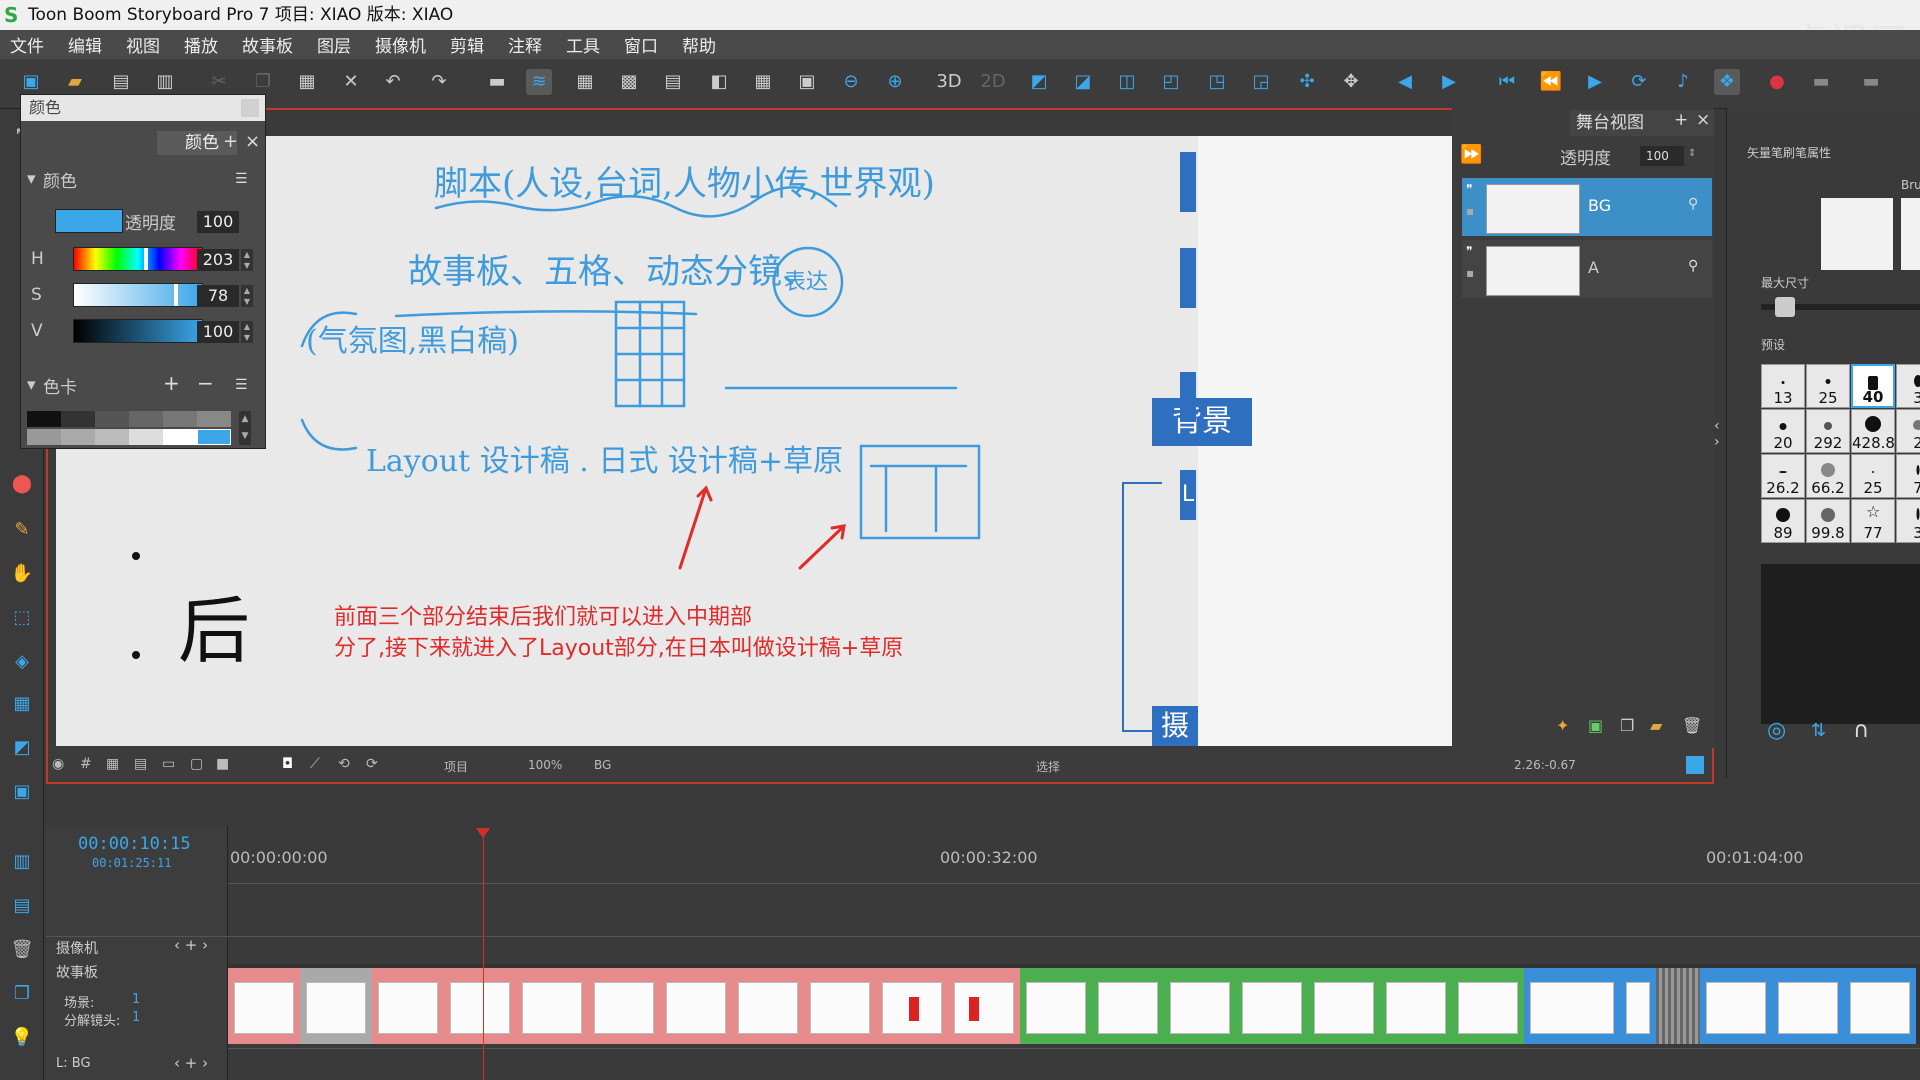  What do you see at coordinates (1469, 189) in the screenshot?
I see `visibility-icon: ❞` at bounding box center [1469, 189].